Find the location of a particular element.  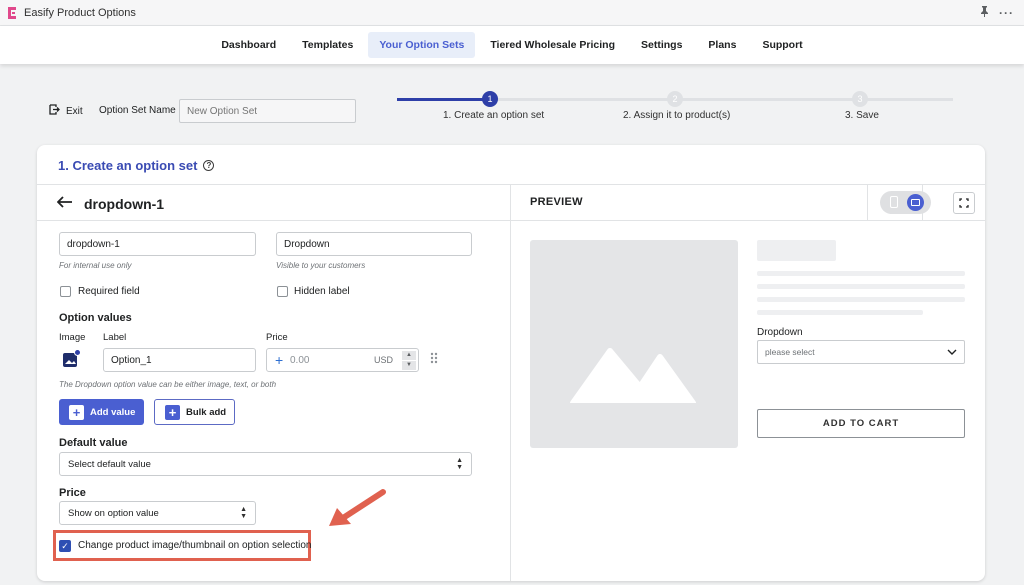

chevron-up-icon: ▲ is located at coordinates (409, 355).